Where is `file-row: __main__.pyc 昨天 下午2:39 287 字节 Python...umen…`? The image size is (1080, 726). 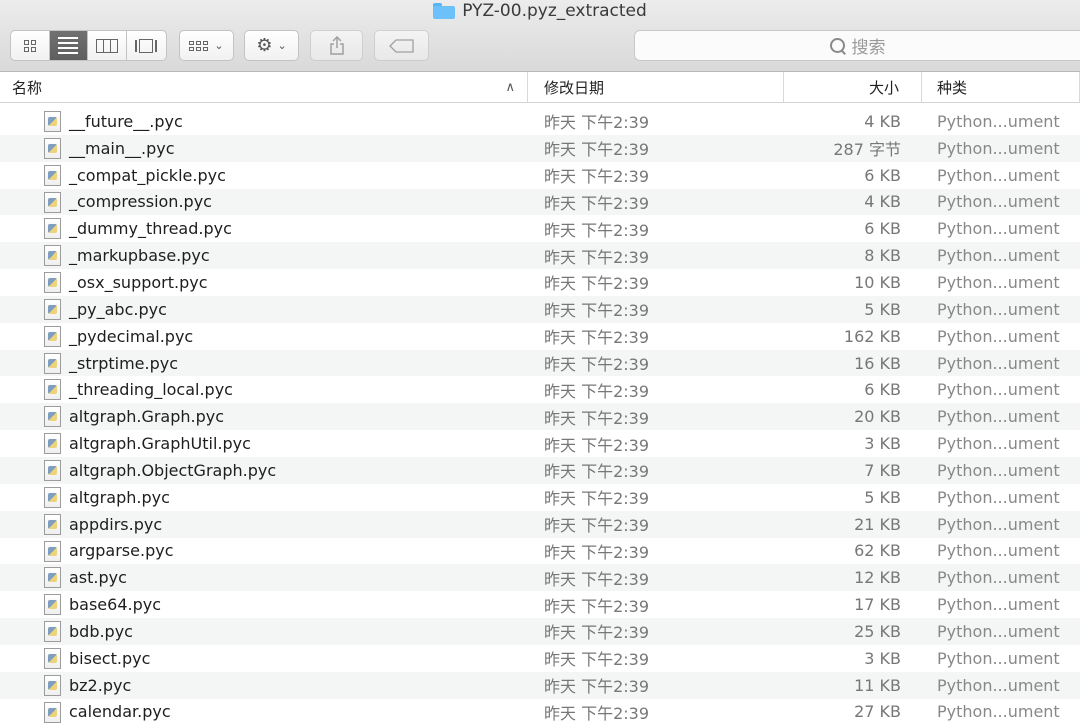
file-row: __main__.pyc 昨天 下午2:39 287 字节 Python...umen… is located at coordinates (540, 148).